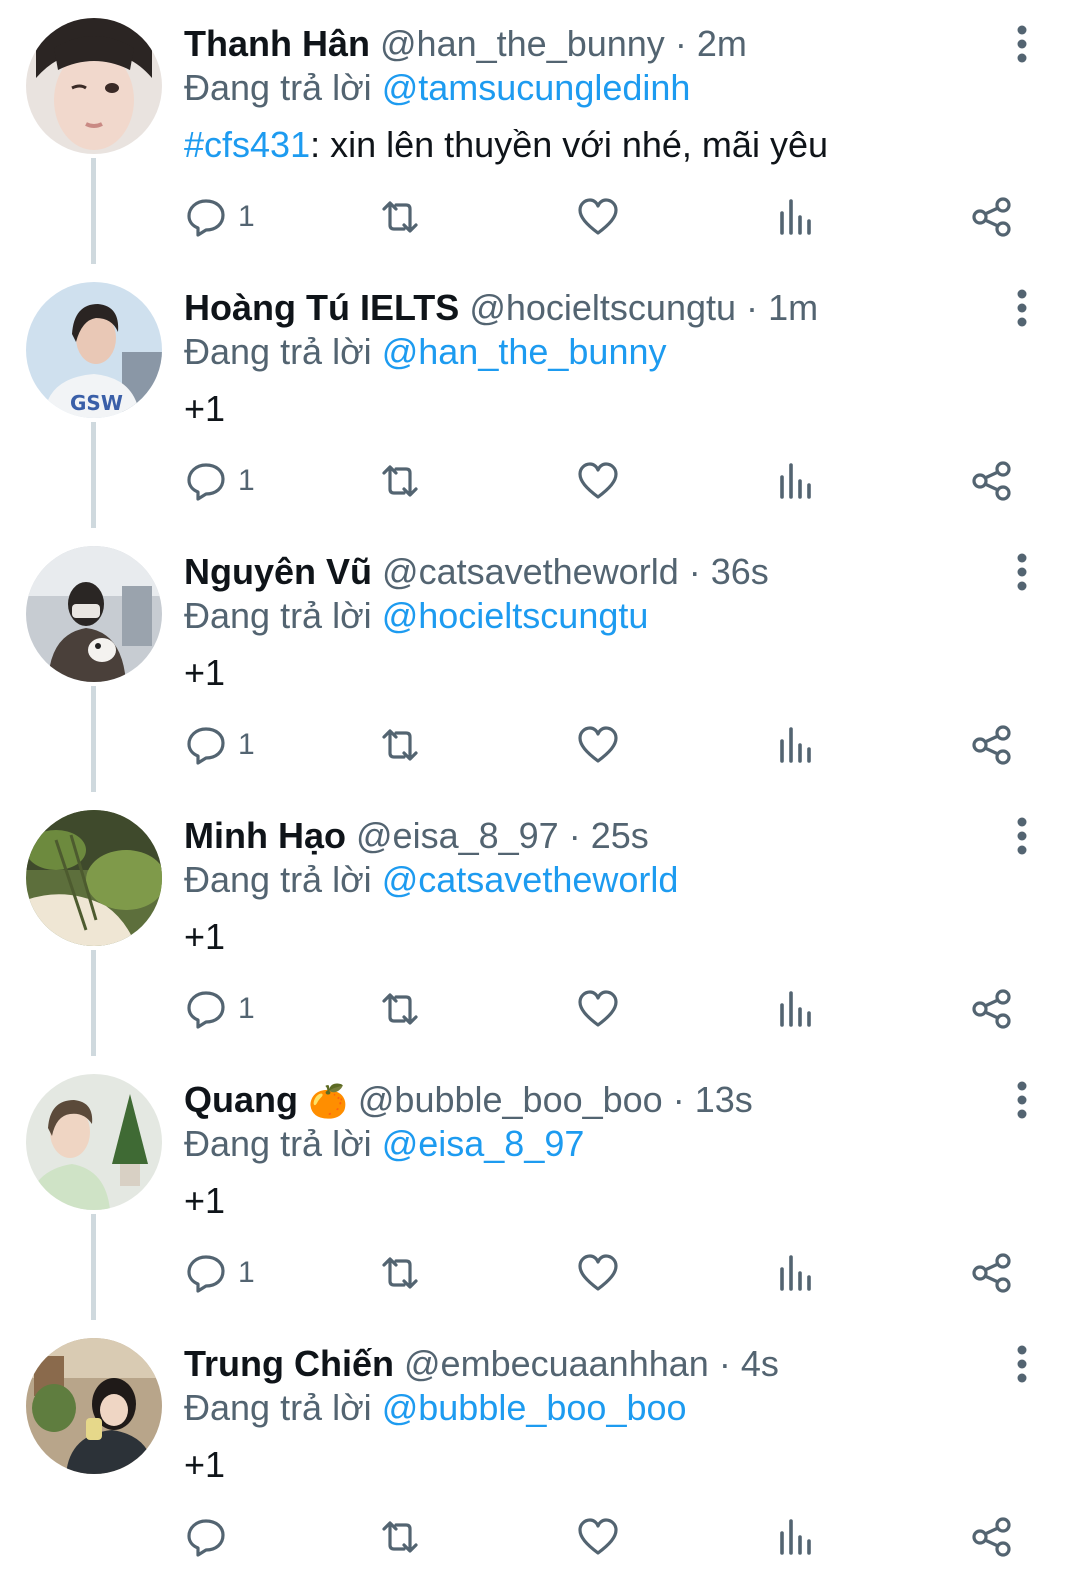 The image size is (1080, 1584). Describe the element at coordinates (793, 307) in the screenshot. I see `timestamp: 1m` at that location.